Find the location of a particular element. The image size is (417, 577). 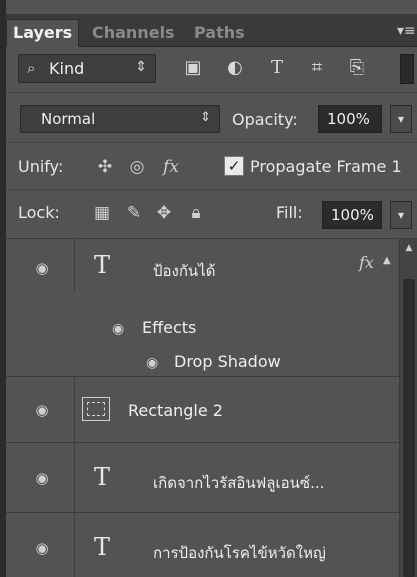

smart-object-filter-icon: ⎘ is located at coordinates (357, 68).